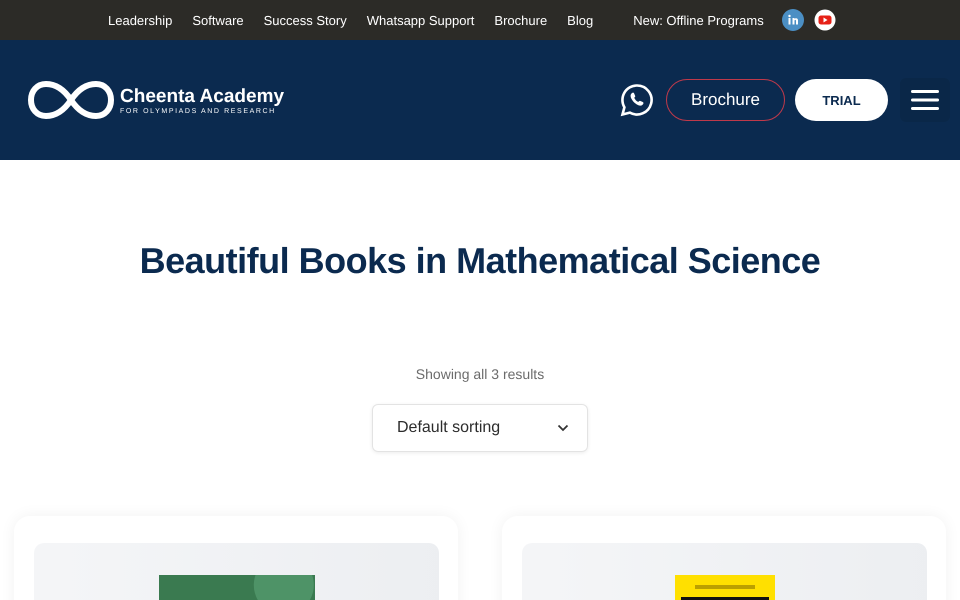 The image size is (960, 600). What do you see at coordinates (563, 428) in the screenshot?
I see `chevron-down-icon` at bounding box center [563, 428].